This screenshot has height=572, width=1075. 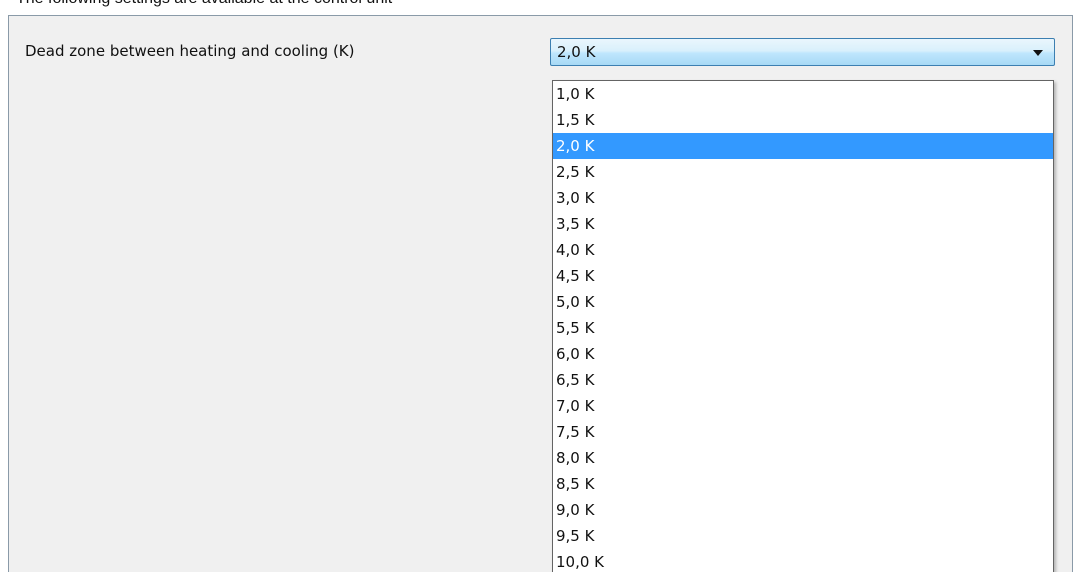 I want to click on dropdown-option: 10,0 K, so click(x=803, y=560).